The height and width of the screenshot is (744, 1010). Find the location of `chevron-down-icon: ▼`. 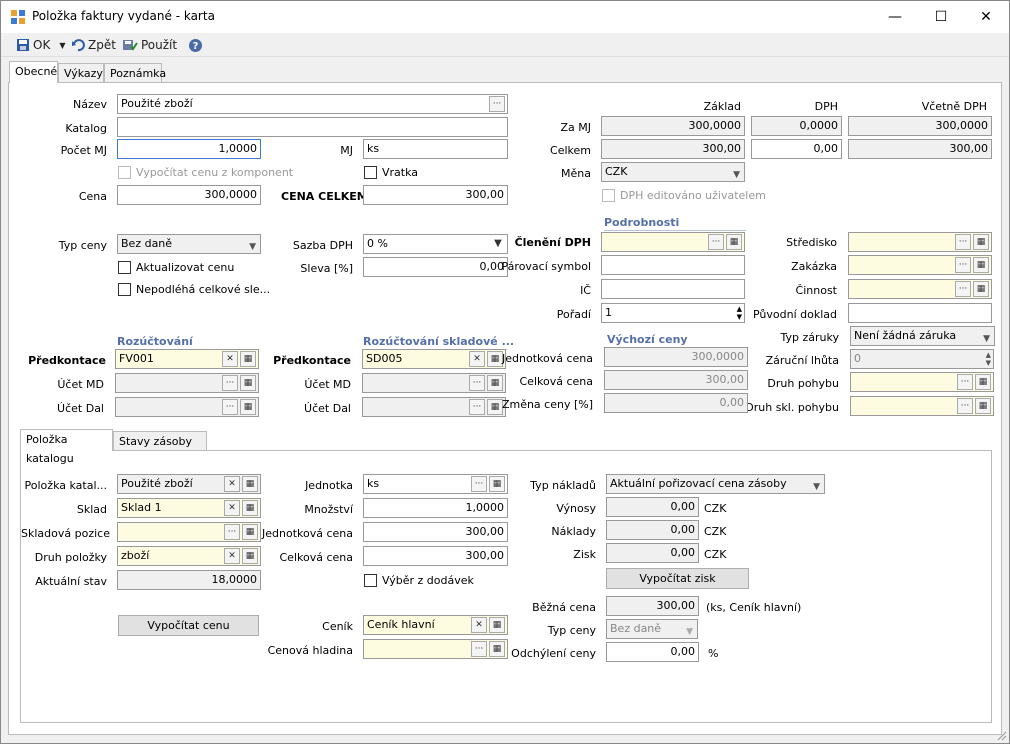

chevron-down-icon: ▼ is located at coordinates (62, 45).